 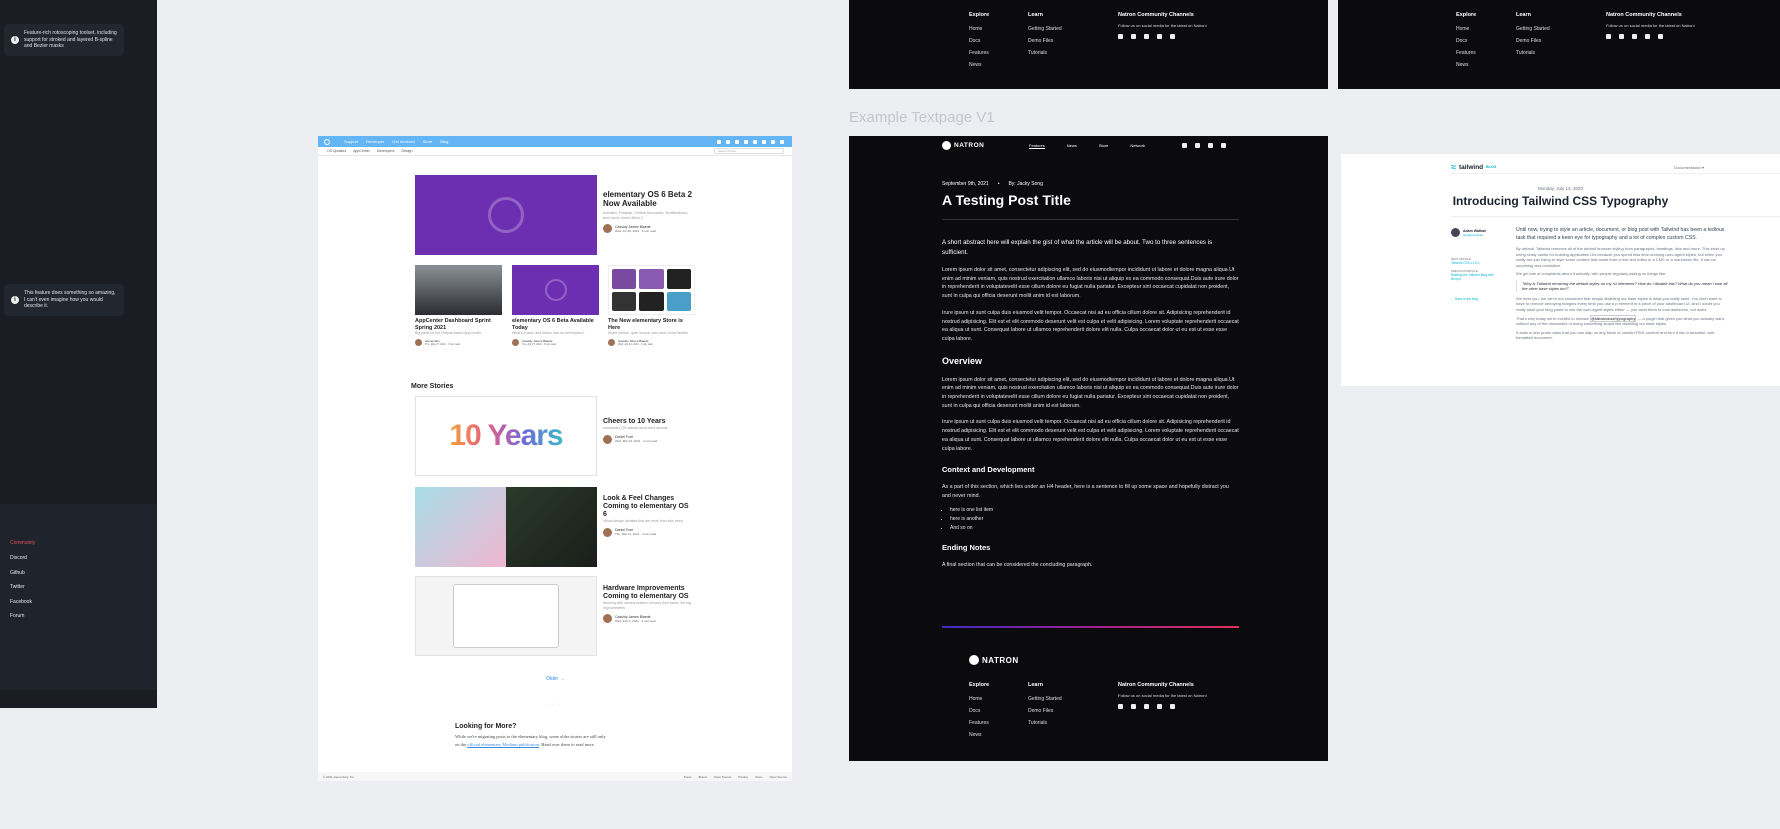 What do you see at coordinates (21, 602) in the screenshot?
I see `community-link-facebook: Facebook` at bounding box center [21, 602].